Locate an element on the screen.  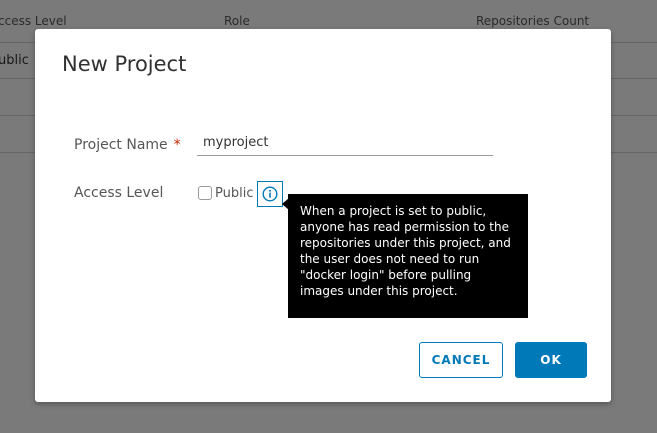
dialog-title: New Project is located at coordinates (124, 64).